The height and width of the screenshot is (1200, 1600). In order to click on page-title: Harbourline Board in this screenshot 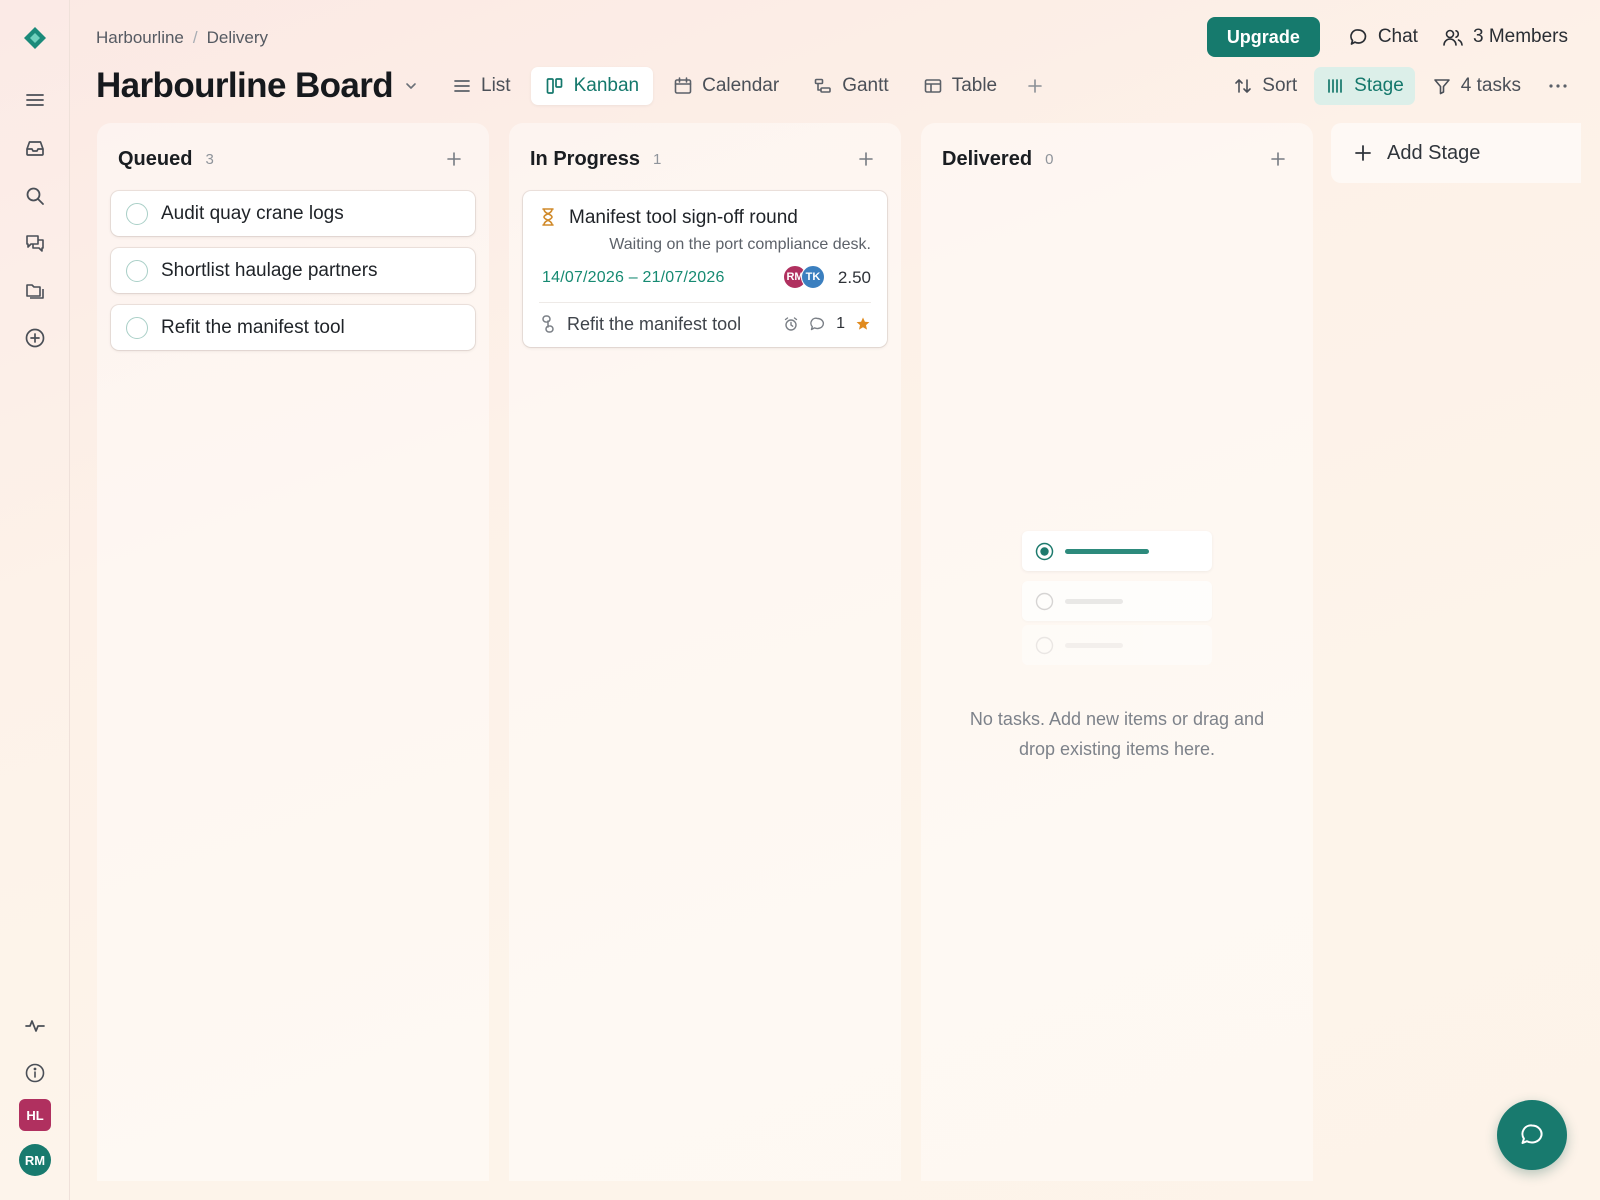, I will do `click(245, 85)`.